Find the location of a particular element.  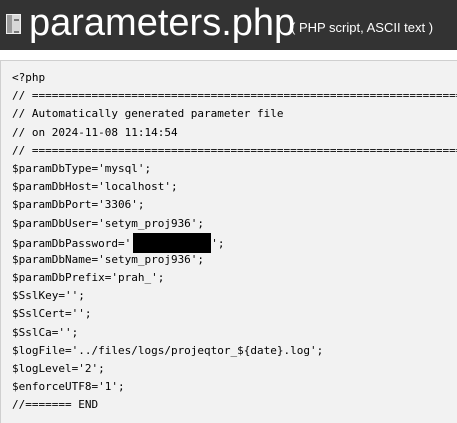

password-line-suffix: '; is located at coordinates (218, 243).